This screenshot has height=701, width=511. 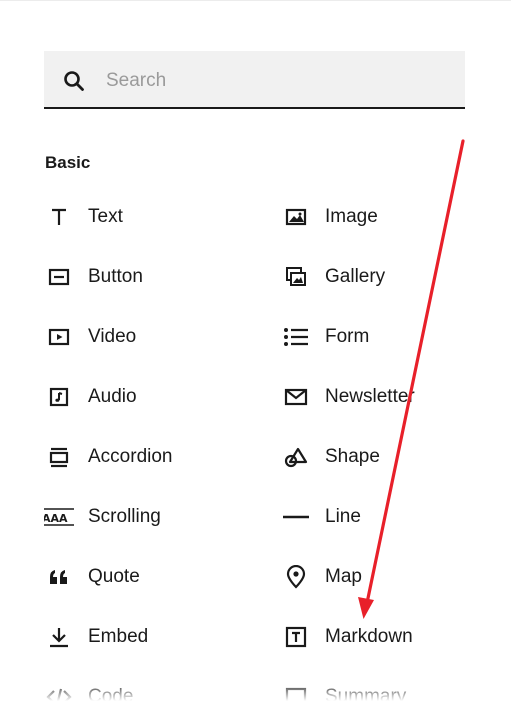 What do you see at coordinates (351, 216) in the screenshot?
I see `block-item-label: Image` at bounding box center [351, 216].